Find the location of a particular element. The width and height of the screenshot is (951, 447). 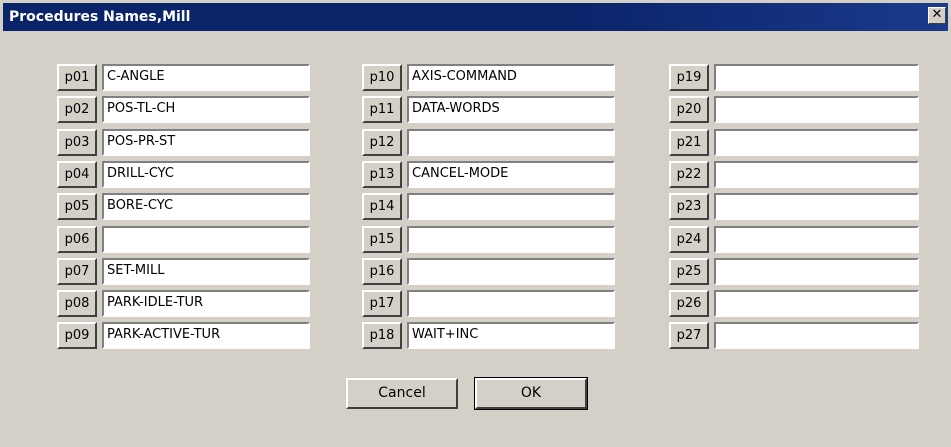

cancel-button: Cancel is located at coordinates (402, 393).